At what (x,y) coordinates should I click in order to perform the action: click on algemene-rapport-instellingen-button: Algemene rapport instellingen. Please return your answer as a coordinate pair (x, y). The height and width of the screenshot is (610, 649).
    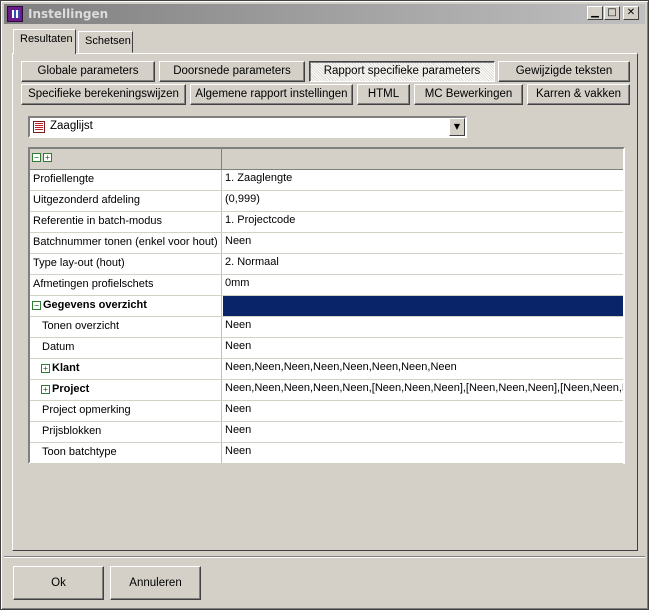
    Looking at the image, I should click on (271, 94).